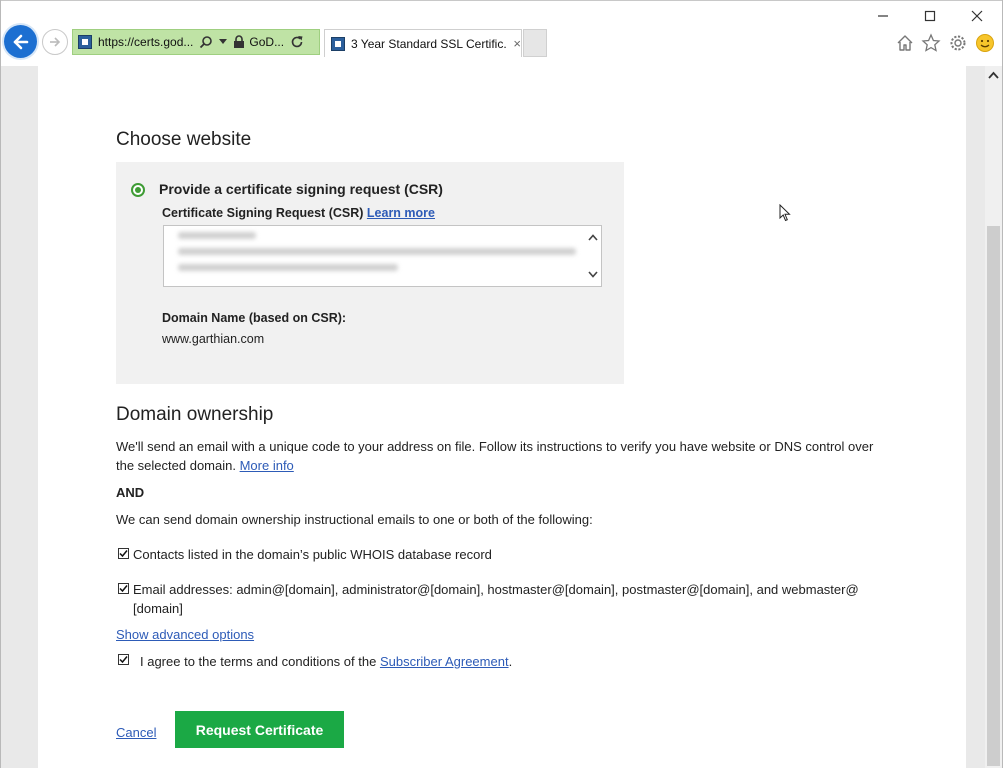  I want to click on ownership-description-line2: the selected domain. More info, so click(205, 465).